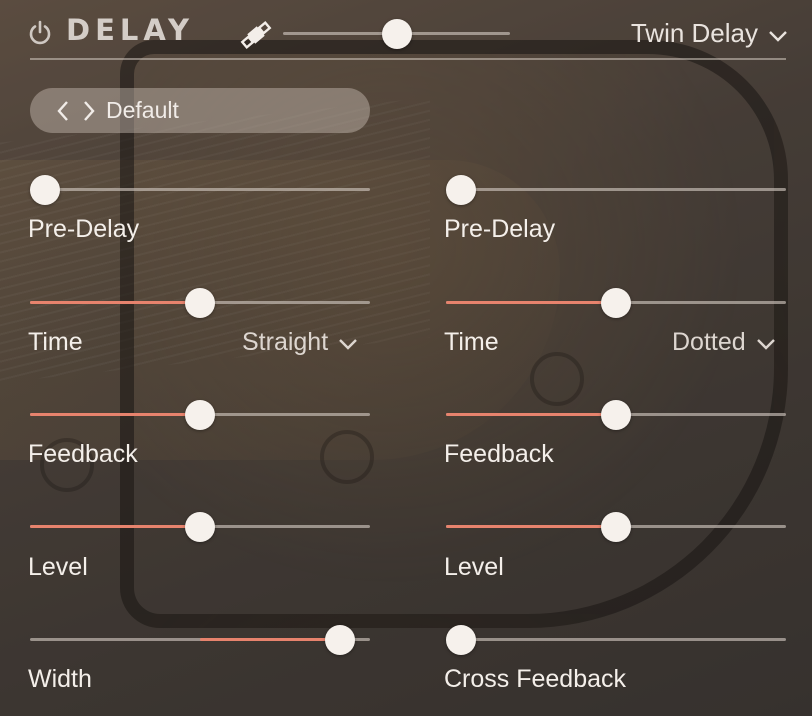 The image size is (812, 716). I want to click on left-pre-delay-slider, so click(200, 190).